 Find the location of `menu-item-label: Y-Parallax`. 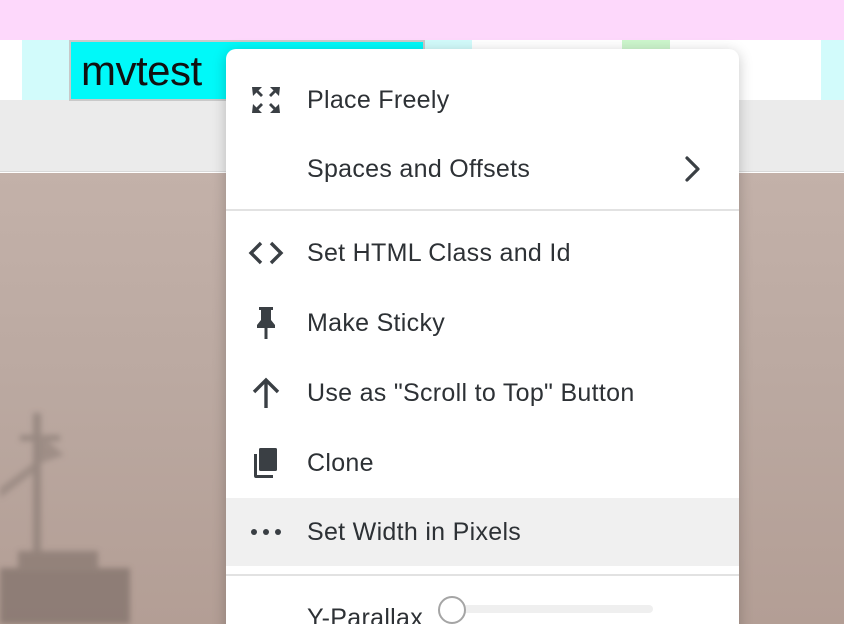

menu-item-label: Y-Parallax is located at coordinates (365, 614).